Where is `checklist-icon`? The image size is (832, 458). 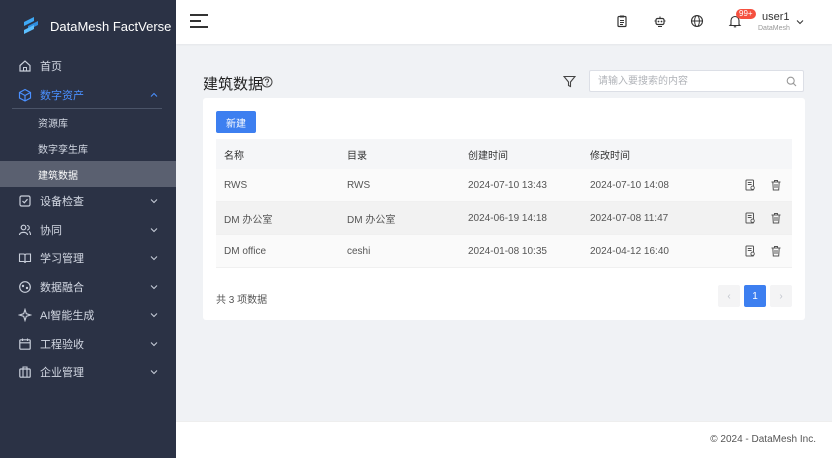
checklist-icon is located at coordinates (25, 201).